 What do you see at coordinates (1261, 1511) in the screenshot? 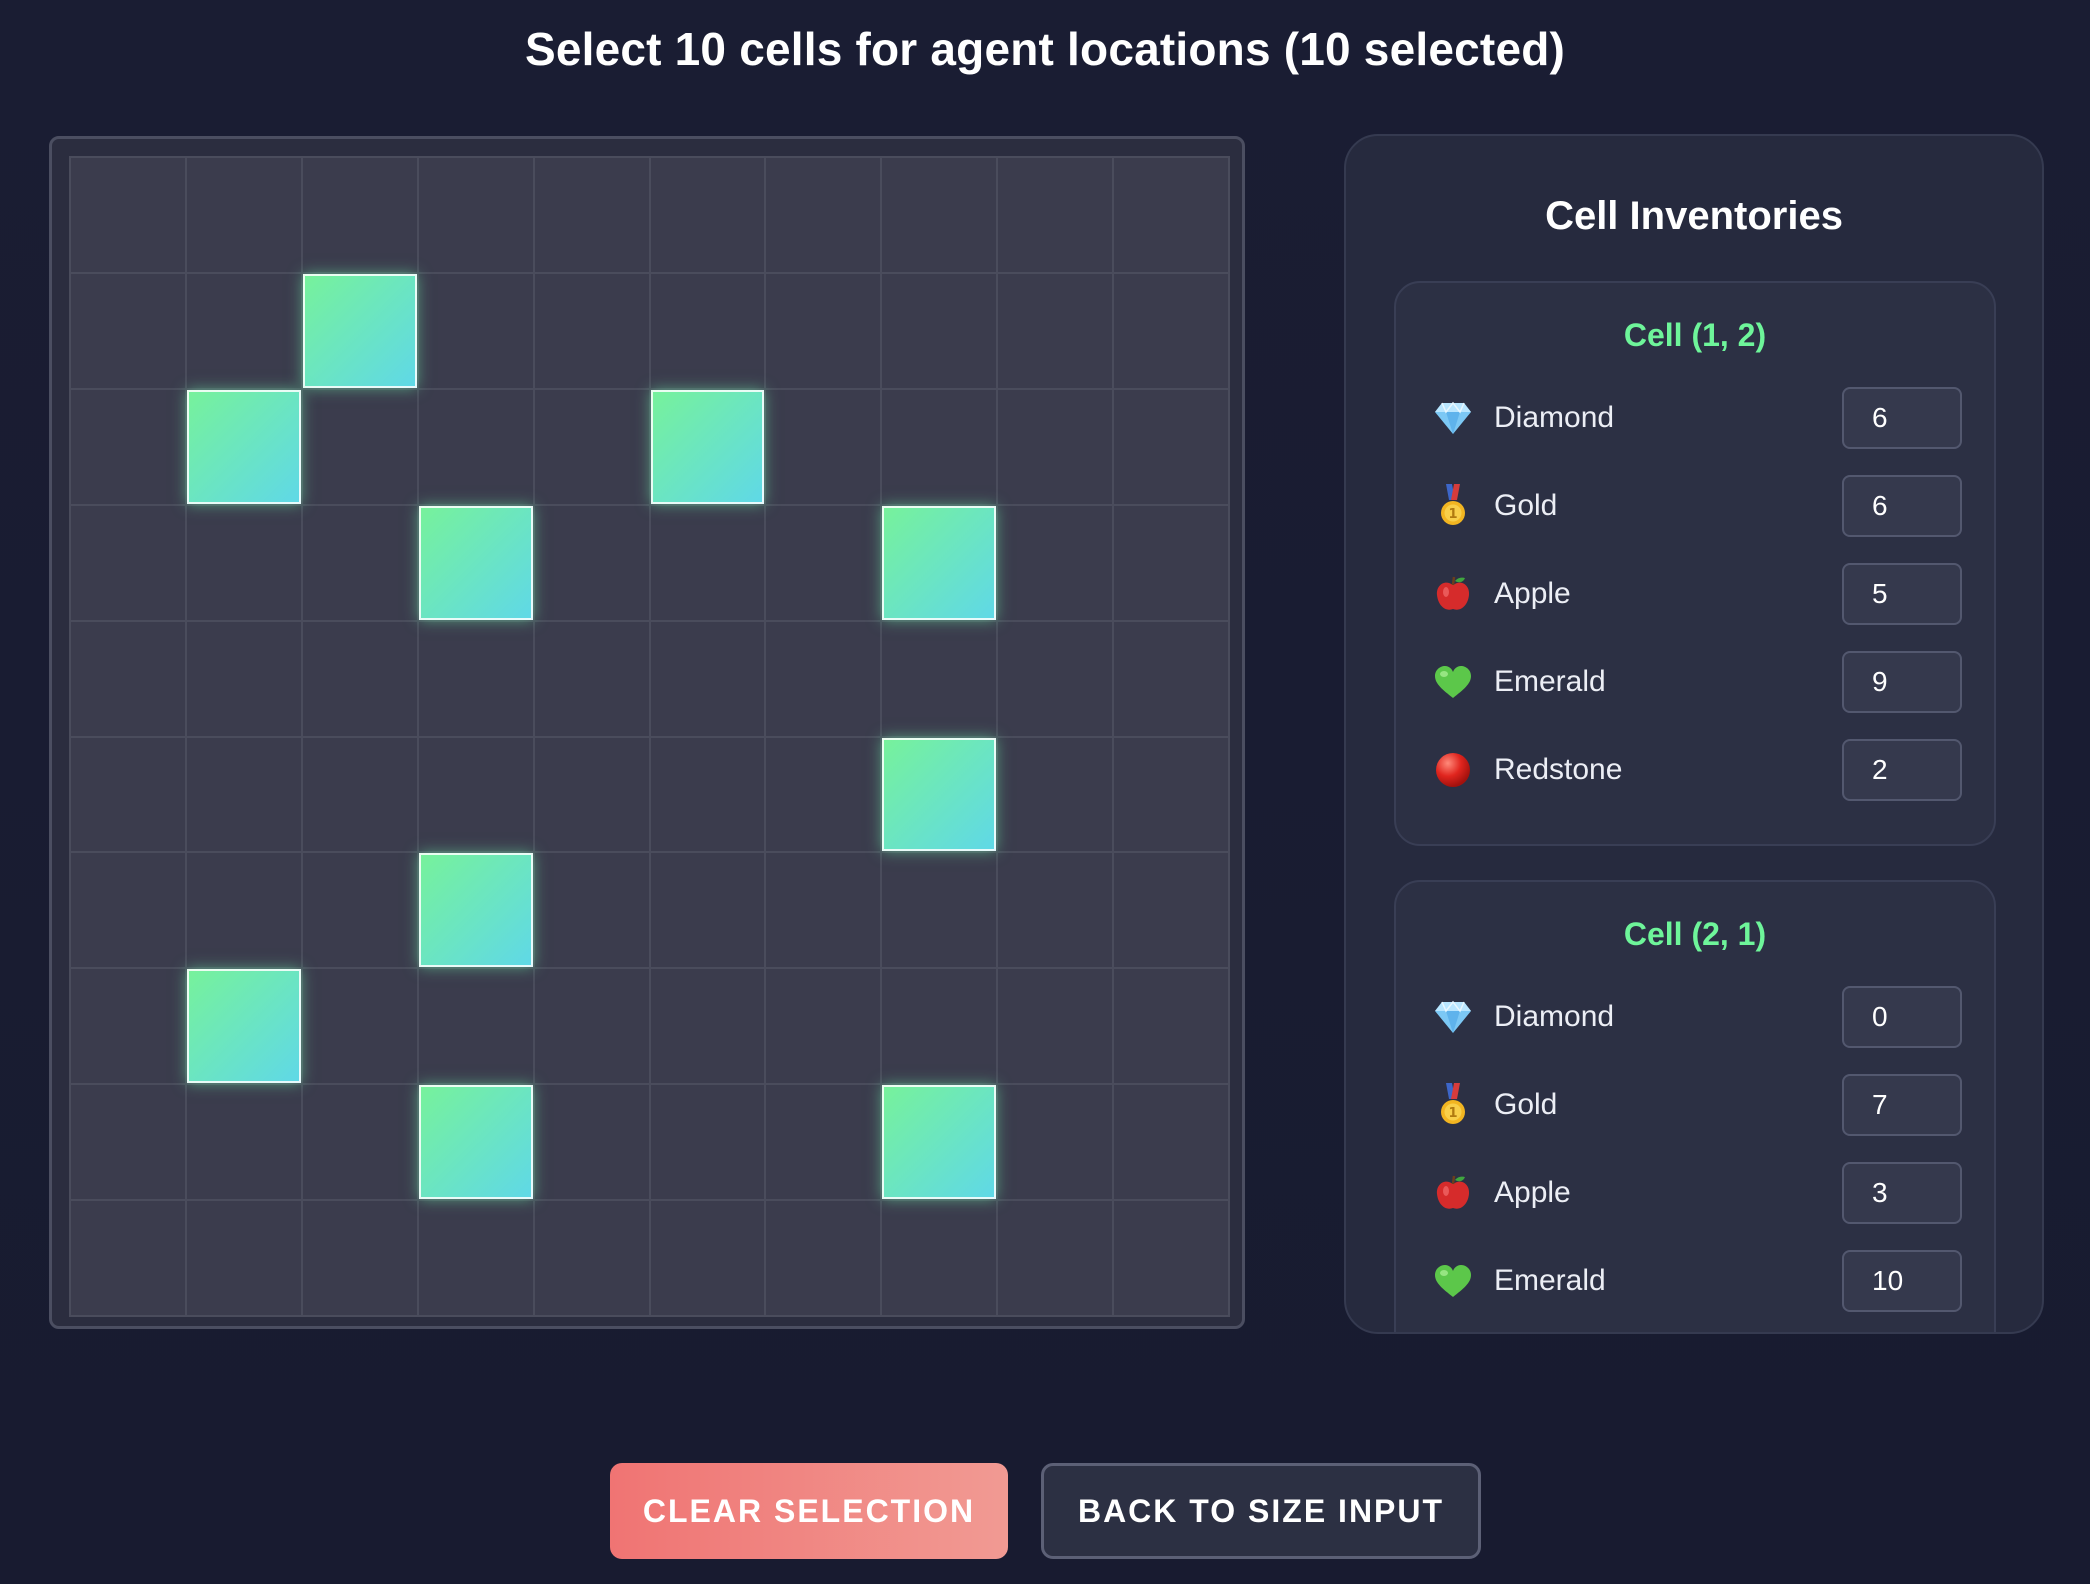
I see `back-to-size-input-button: BACK TO SIZE INPUT` at bounding box center [1261, 1511].